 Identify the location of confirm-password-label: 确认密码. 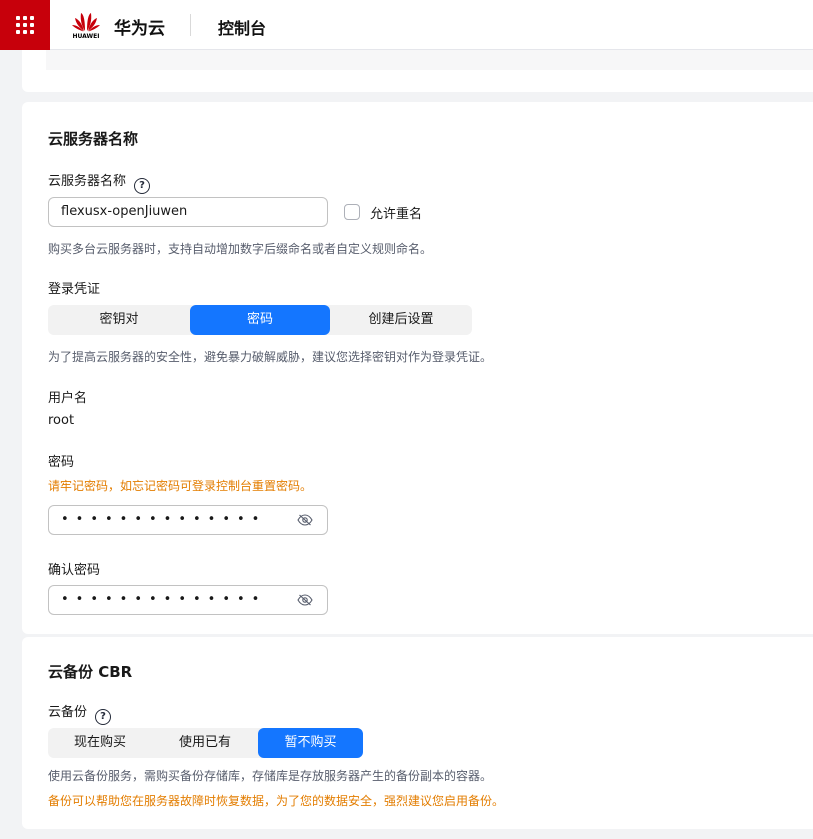
(74, 570).